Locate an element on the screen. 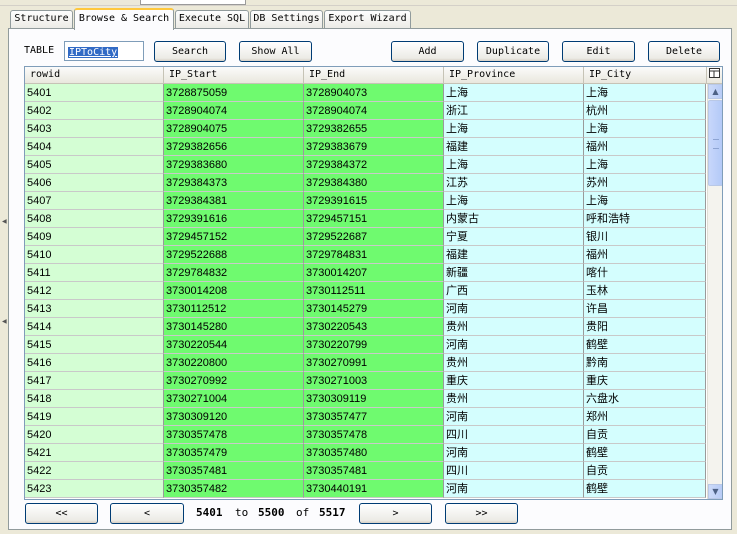 The image size is (737, 534). table-row: 5407 3729384381 3729391615 上海 上海 is located at coordinates (365, 201).